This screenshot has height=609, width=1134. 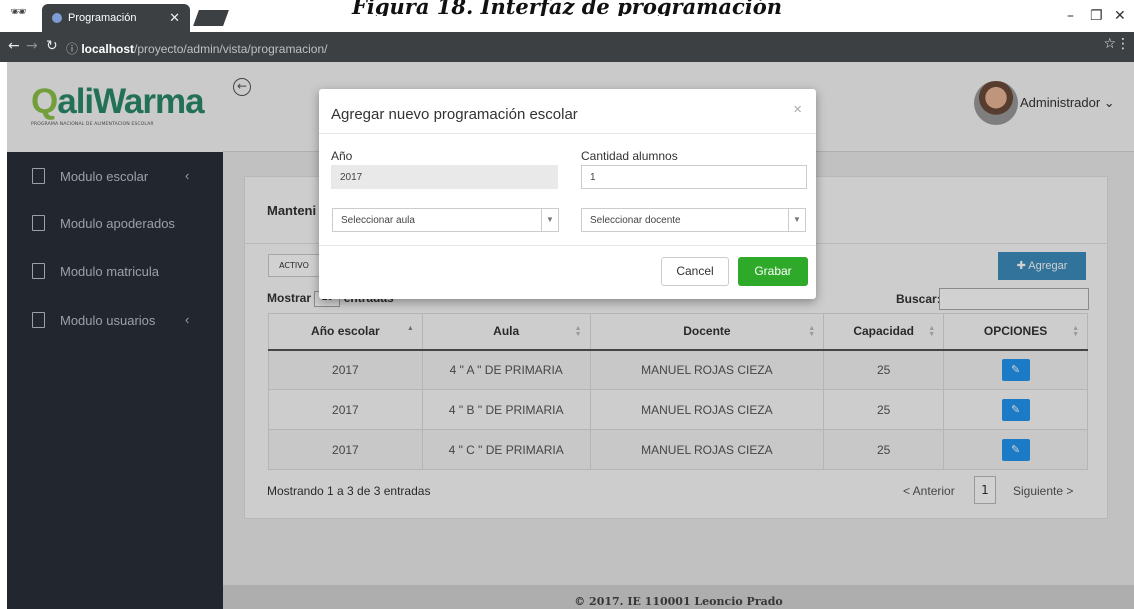 I want to click on favicon-icon, so click(x=57, y=18).